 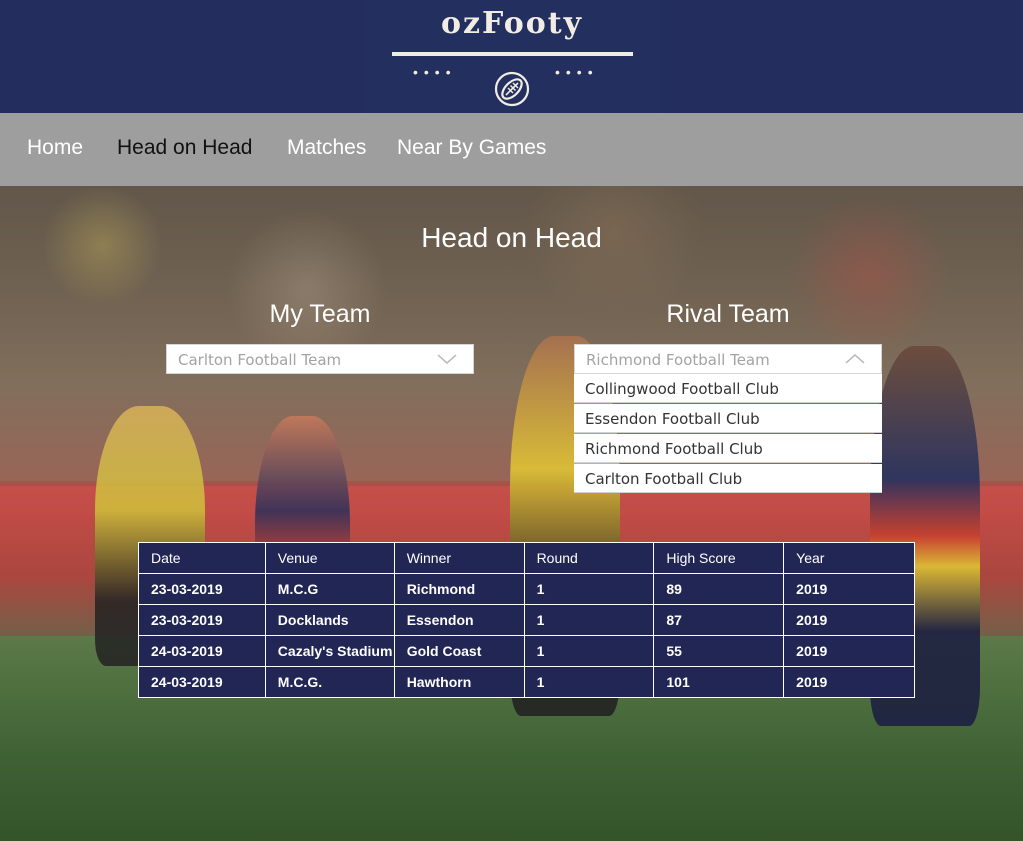 What do you see at coordinates (329, 682) in the screenshot?
I see `cell-venue: M.C.G.` at bounding box center [329, 682].